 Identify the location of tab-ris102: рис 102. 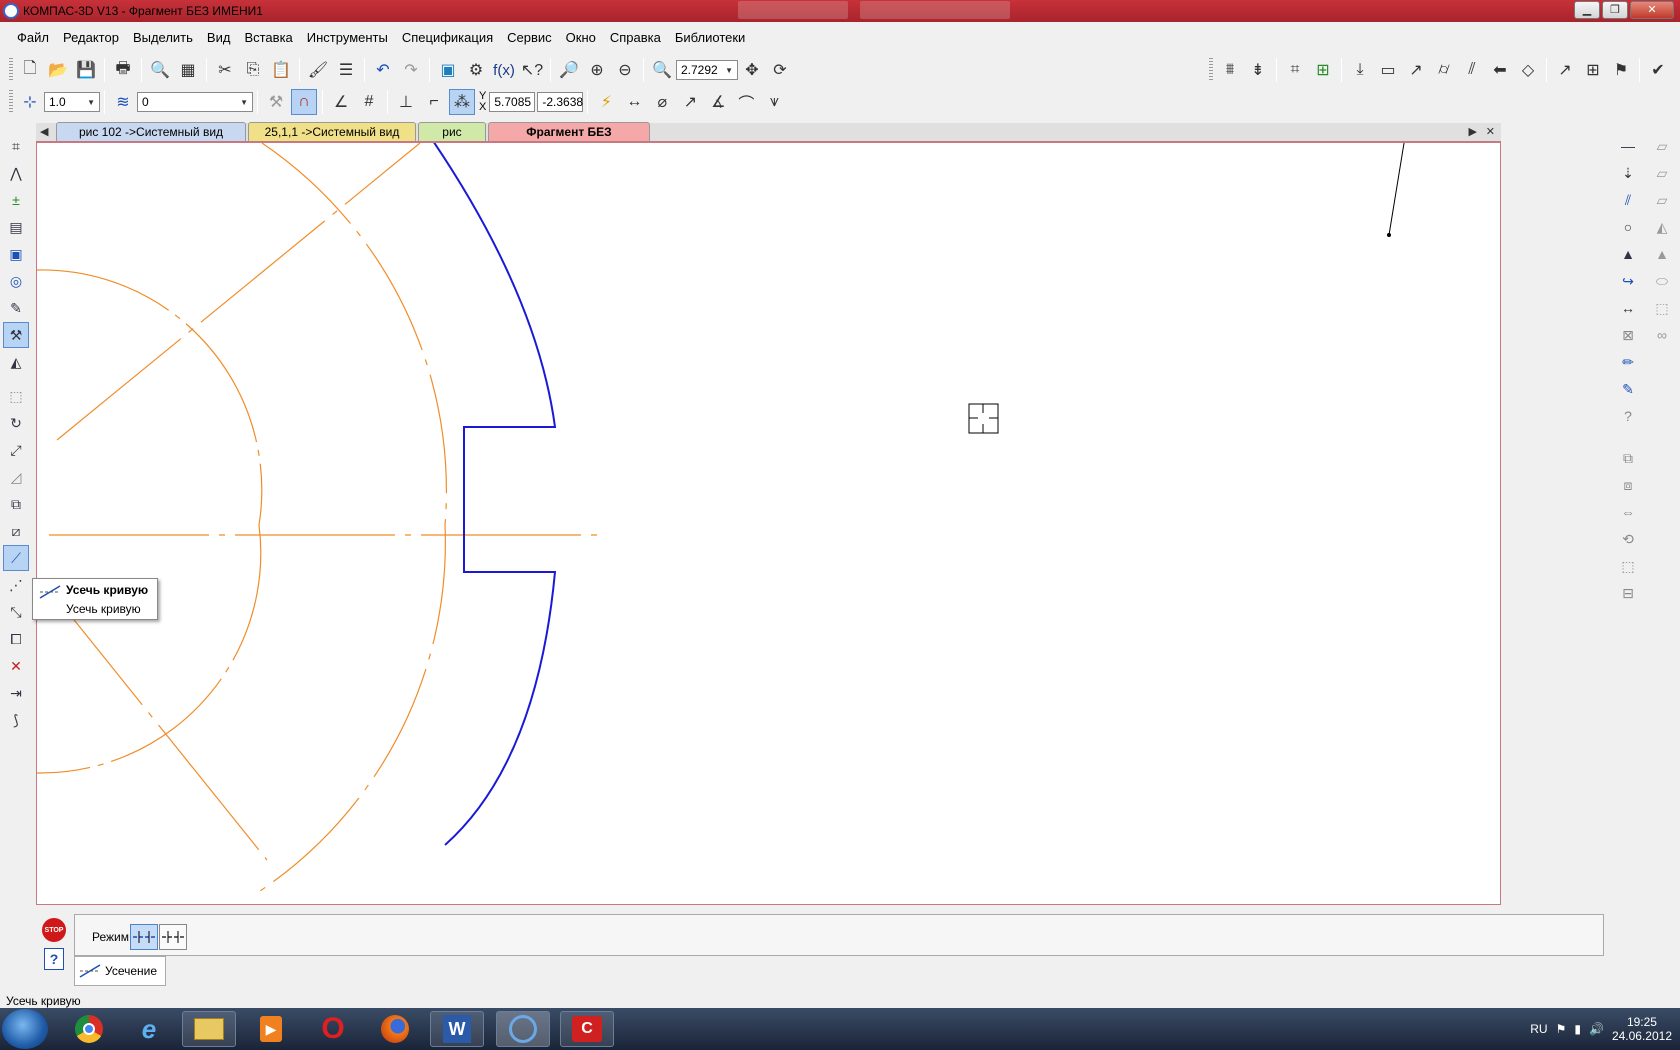
(452, 140).